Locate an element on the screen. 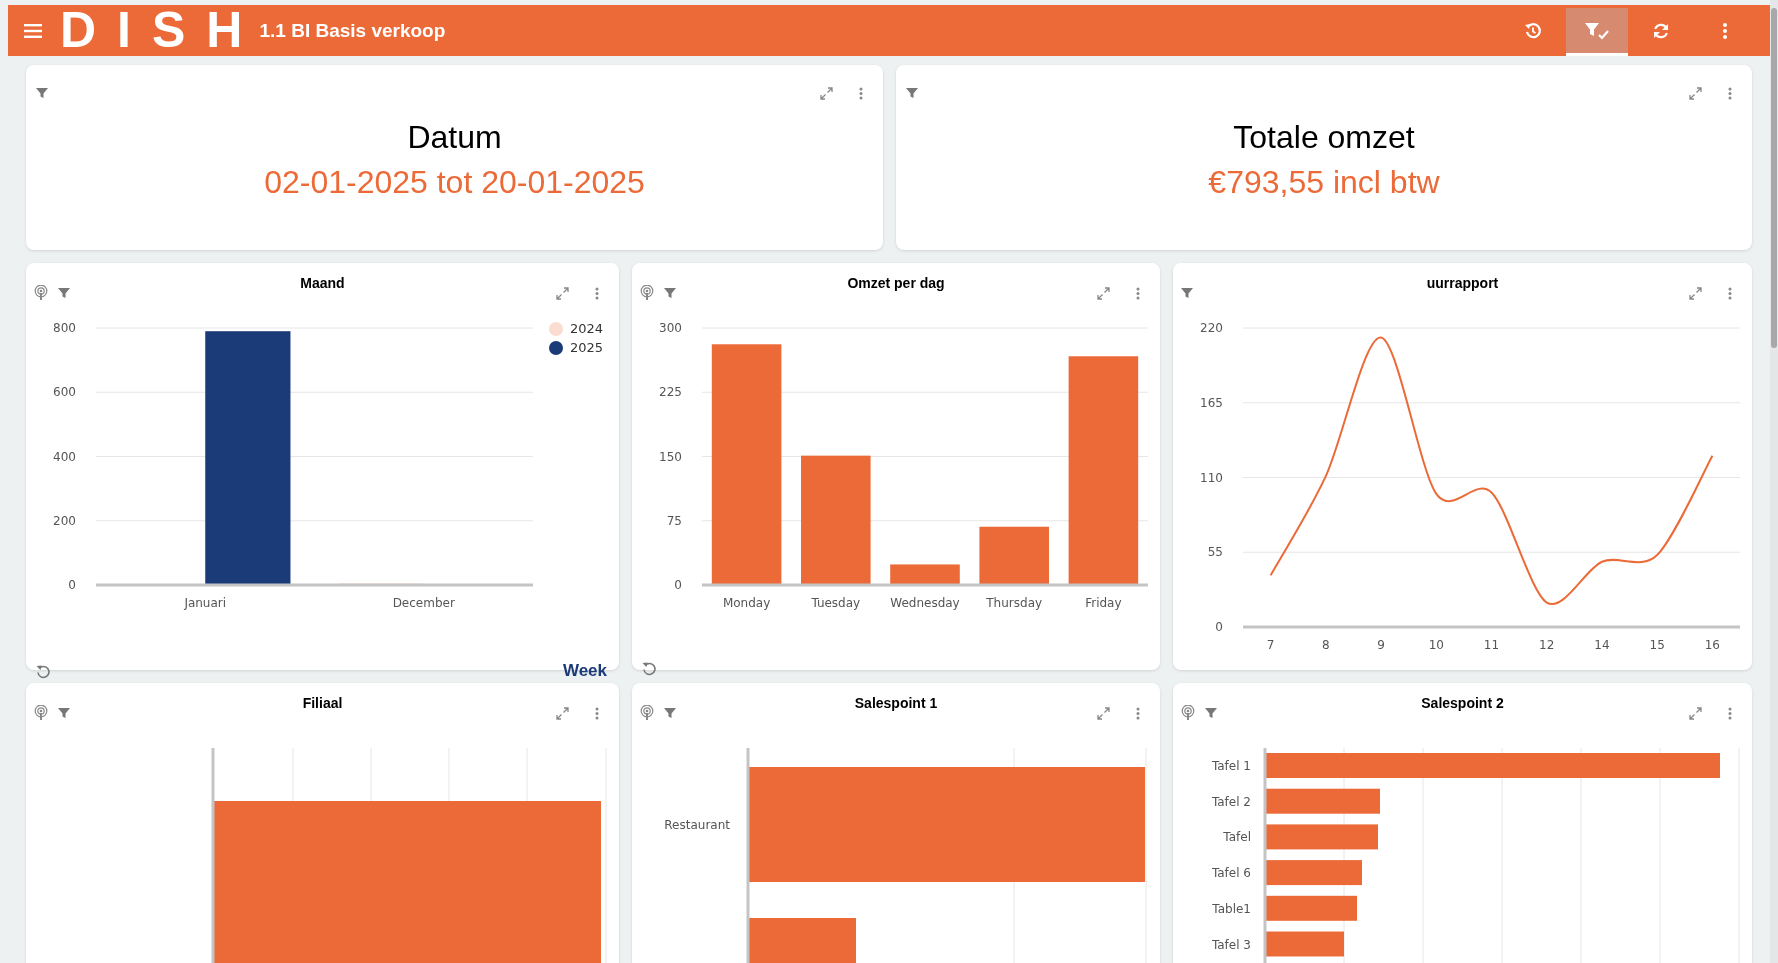 Image resolution: width=1778 pixels, height=963 pixels. chart-title: Filiaal is located at coordinates (322, 703).